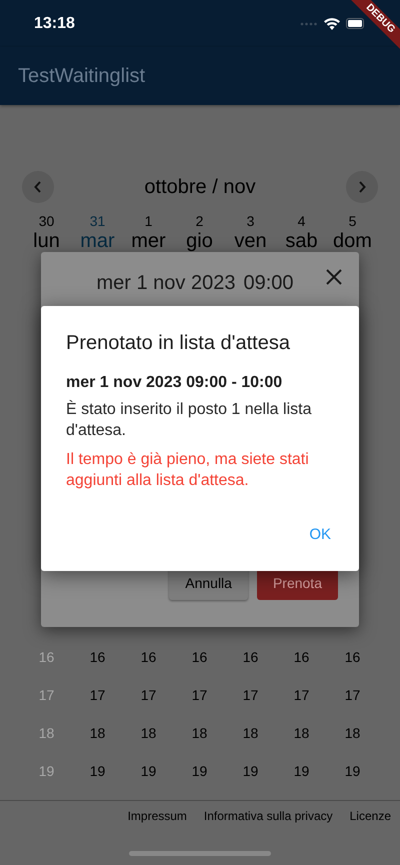  What do you see at coordinates (178, 343) in the screenshot?
I see `alert-title: Prenotato in lista d'attesa` at bounding box center [178, 343].